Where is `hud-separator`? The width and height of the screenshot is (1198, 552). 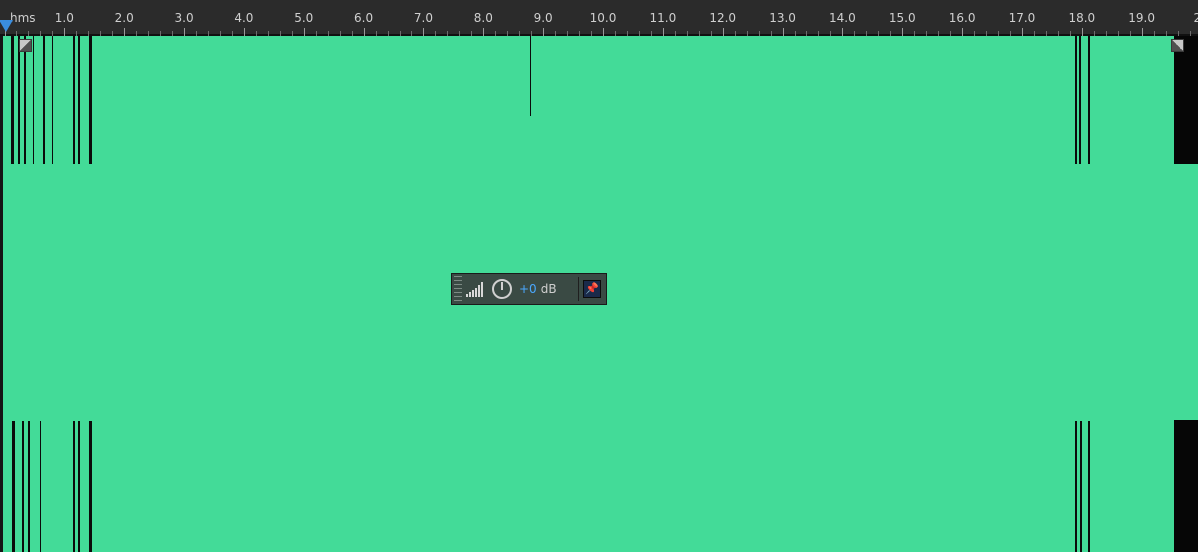 hud-separator is located at coordinates (578, 289).